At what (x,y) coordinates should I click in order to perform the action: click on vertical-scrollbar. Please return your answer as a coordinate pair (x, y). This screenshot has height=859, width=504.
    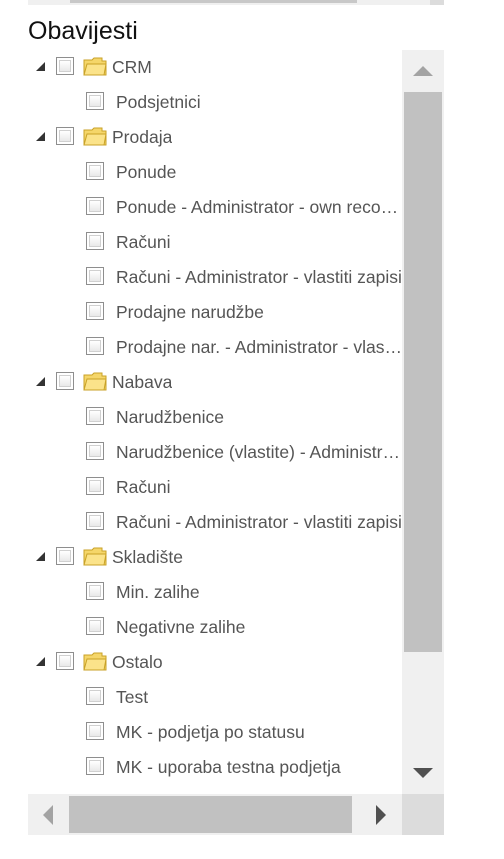
    Looking at the image, I should click on (423, 422).